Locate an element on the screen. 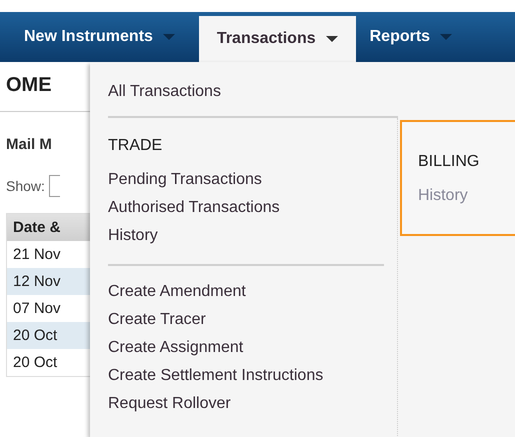 This screenshot has width=515, height=437. nav-tab: Reports is located at coordinates (411, 37).